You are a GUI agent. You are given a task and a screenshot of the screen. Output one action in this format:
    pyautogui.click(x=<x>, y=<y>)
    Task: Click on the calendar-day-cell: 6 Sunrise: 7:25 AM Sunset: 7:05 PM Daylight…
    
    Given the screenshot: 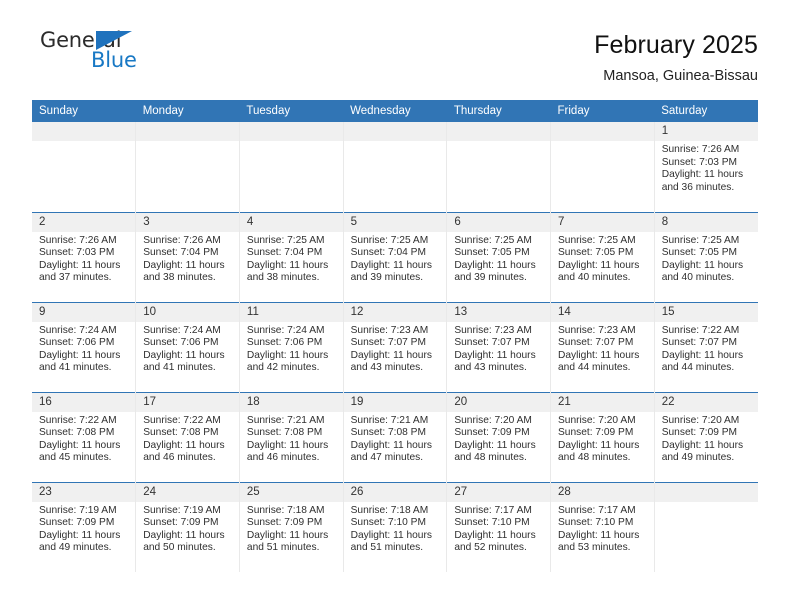 What is the action you would take?
    pyautogui.click(x=498, y=256)
    